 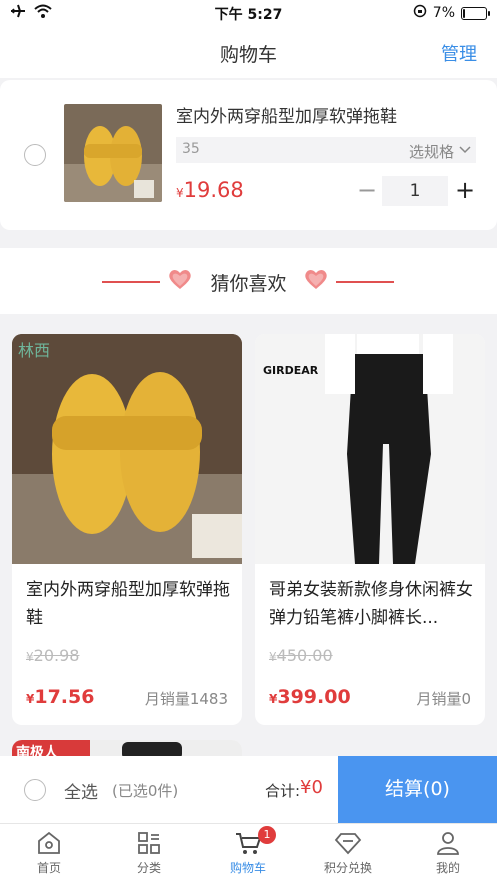 What do you see at coordinates (148, 868) in the screenshot?
I see `tab-label: 分类` at bounding box center [148, 868].